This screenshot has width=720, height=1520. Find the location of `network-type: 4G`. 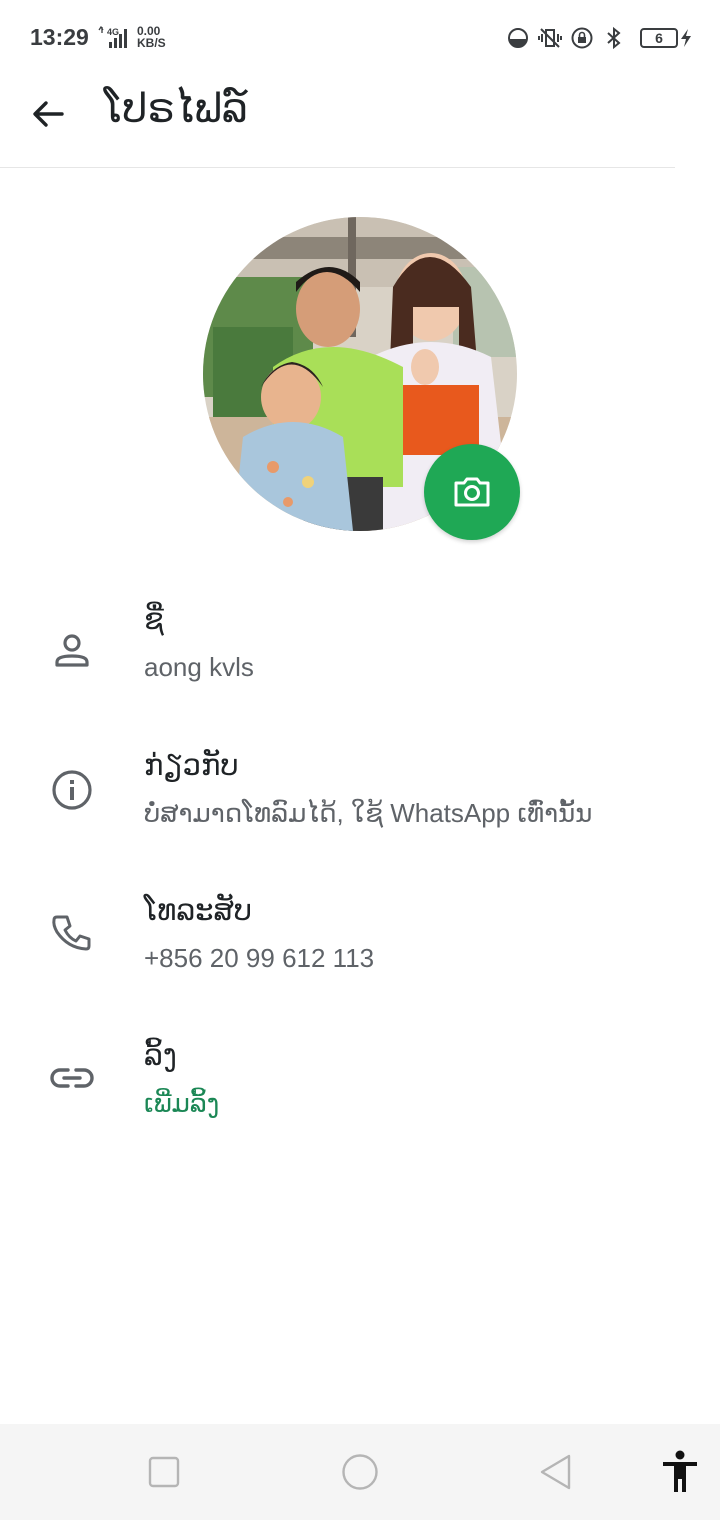

network-type: 4G is located at coordinates (113, 32).